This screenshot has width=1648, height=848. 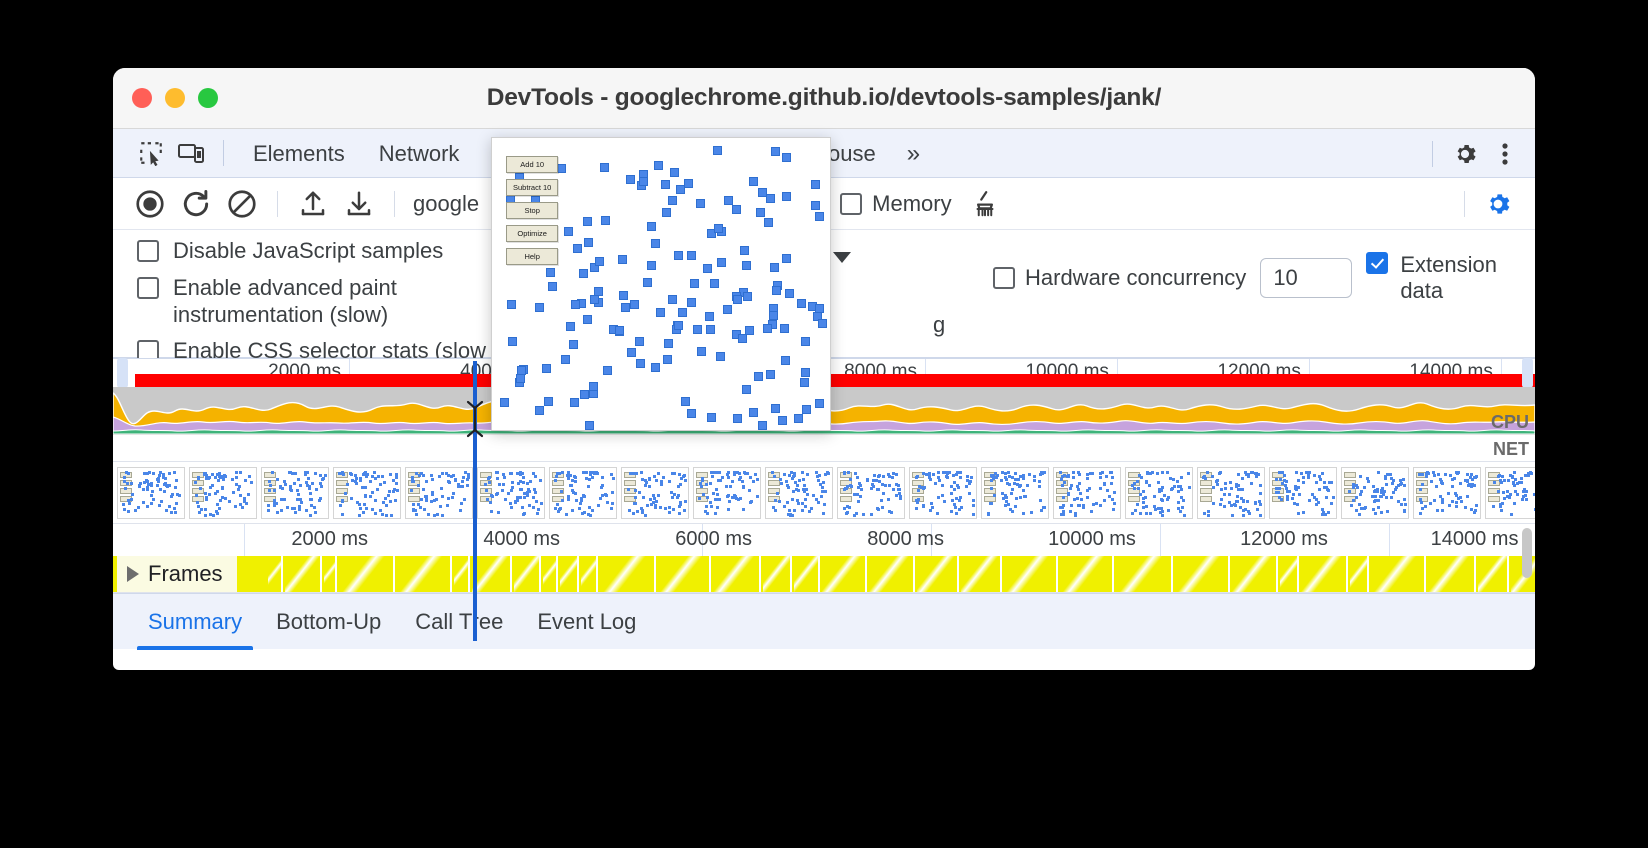 I want to click on reload-and-record-icon, so click(x=196, y=204).